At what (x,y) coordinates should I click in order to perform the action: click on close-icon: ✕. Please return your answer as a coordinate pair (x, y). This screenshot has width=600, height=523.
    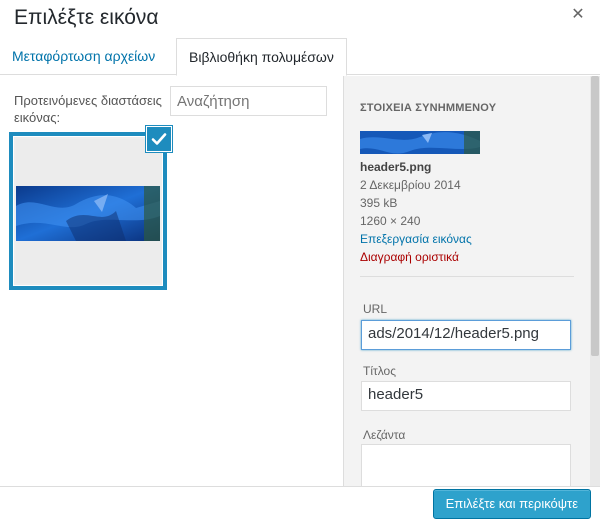
    Looking at the image, I should click on (578, 15).